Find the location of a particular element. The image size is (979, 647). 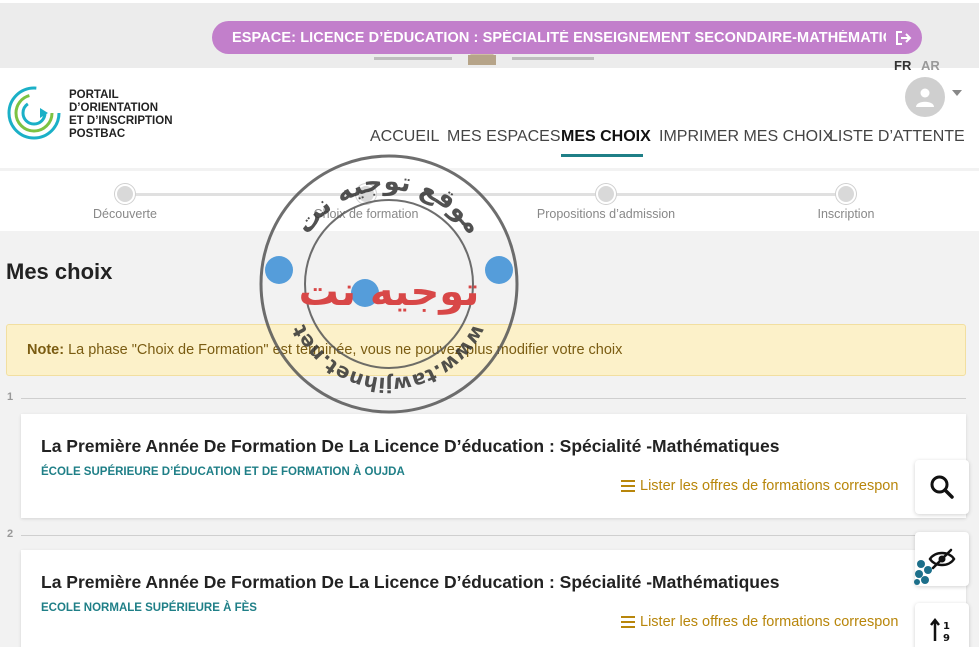

sort-button: 1 9 is located at coordinates (942, 625).